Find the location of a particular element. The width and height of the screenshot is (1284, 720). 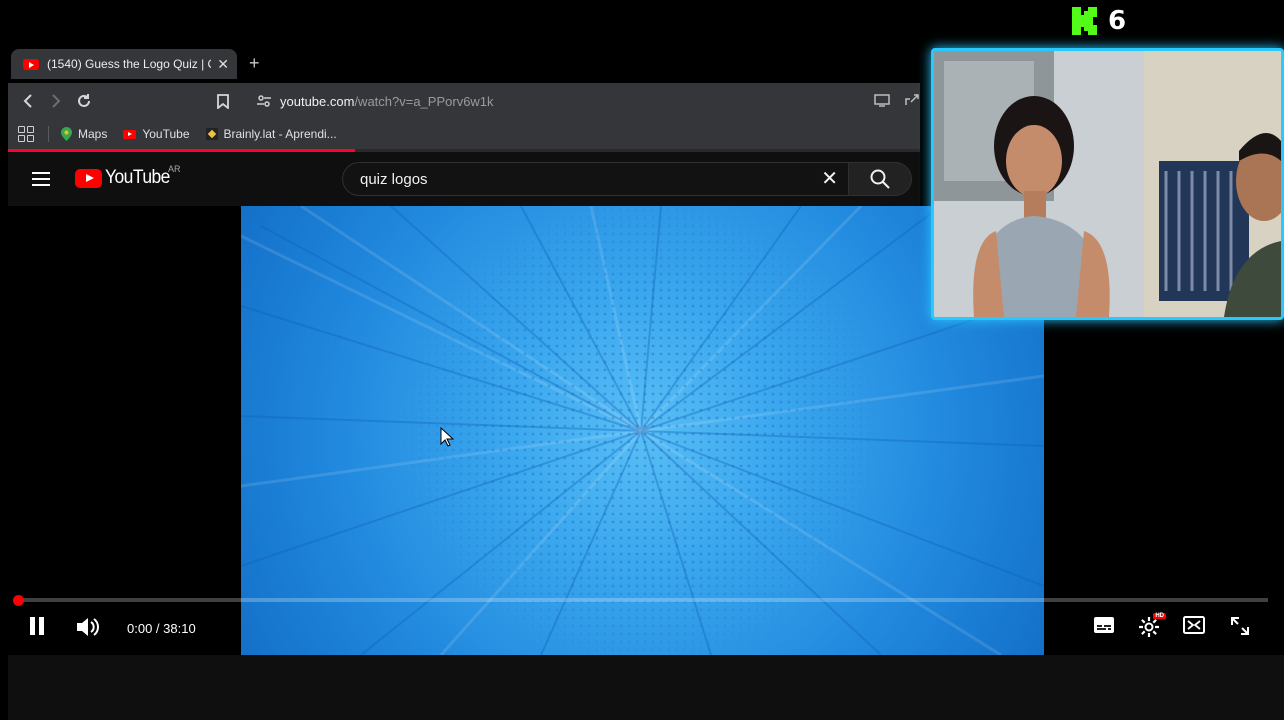

youtube-logo: YouTube is located at coordinates (125, 178).